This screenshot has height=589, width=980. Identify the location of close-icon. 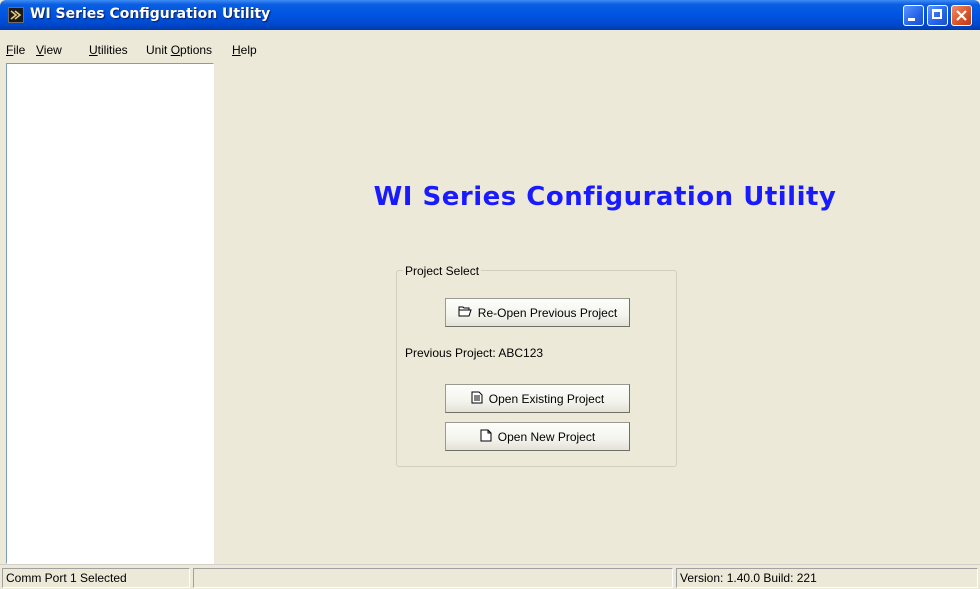
(961, 15).